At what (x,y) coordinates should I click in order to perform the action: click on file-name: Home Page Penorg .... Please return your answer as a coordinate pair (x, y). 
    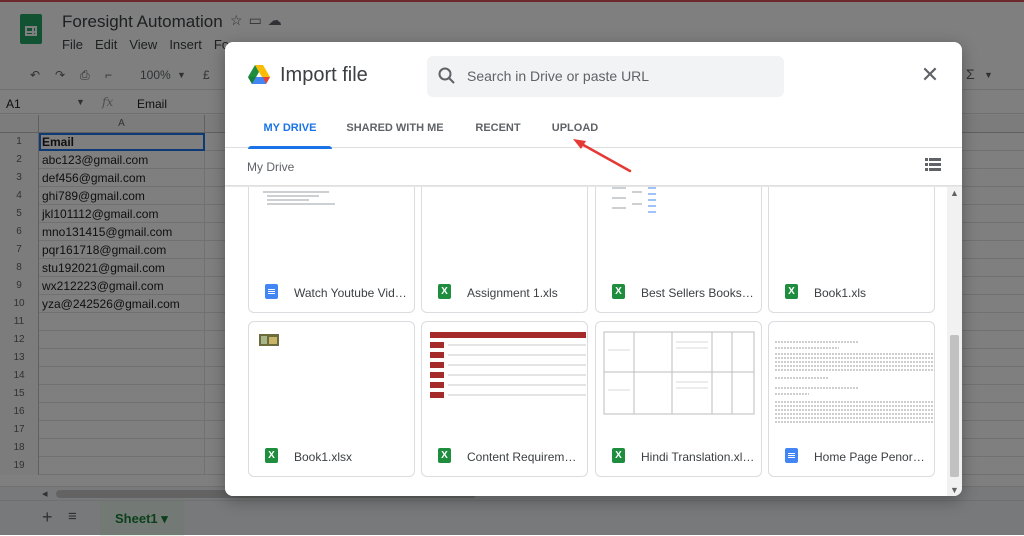
    Looking at the image, I should click on (871, 457).